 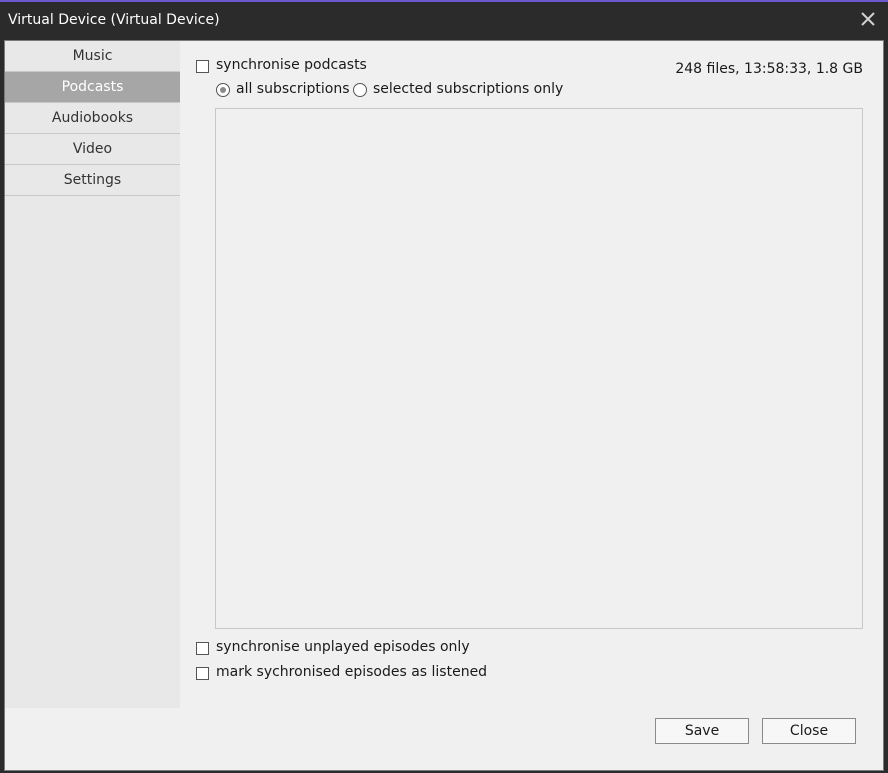 I want to click on sidebar-item-video: Video, so click(x=92, y=149).